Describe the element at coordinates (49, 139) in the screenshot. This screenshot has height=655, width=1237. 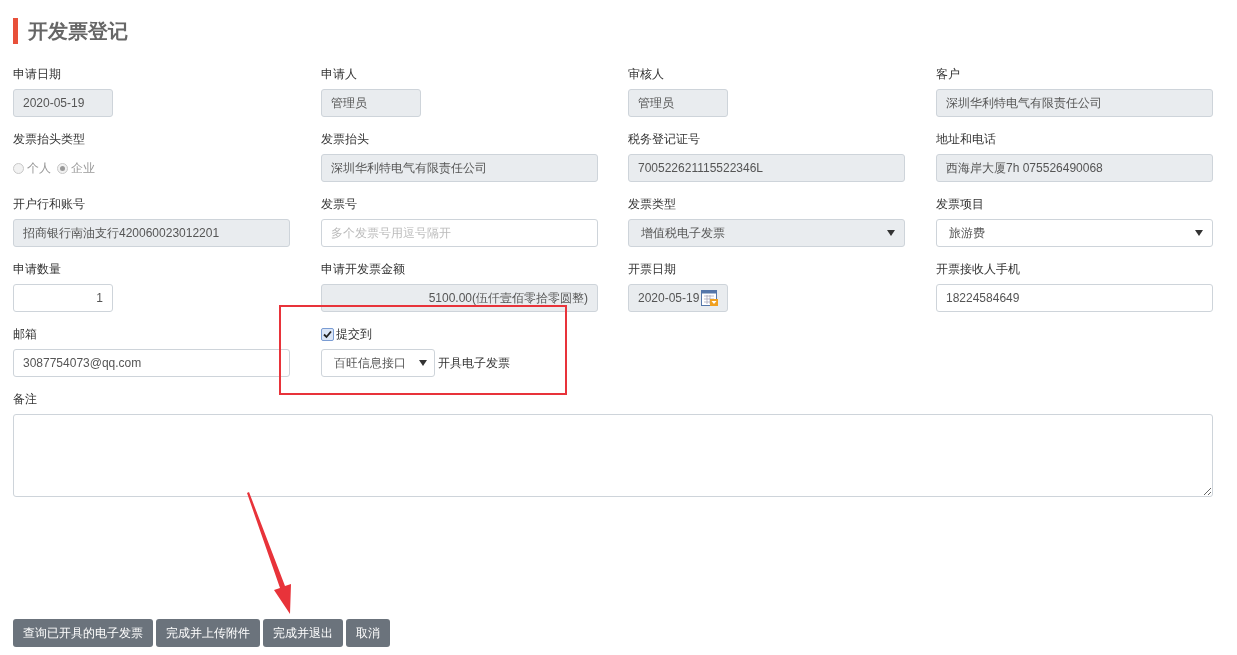
I see `field-label: 发票抬头类型` at that location.